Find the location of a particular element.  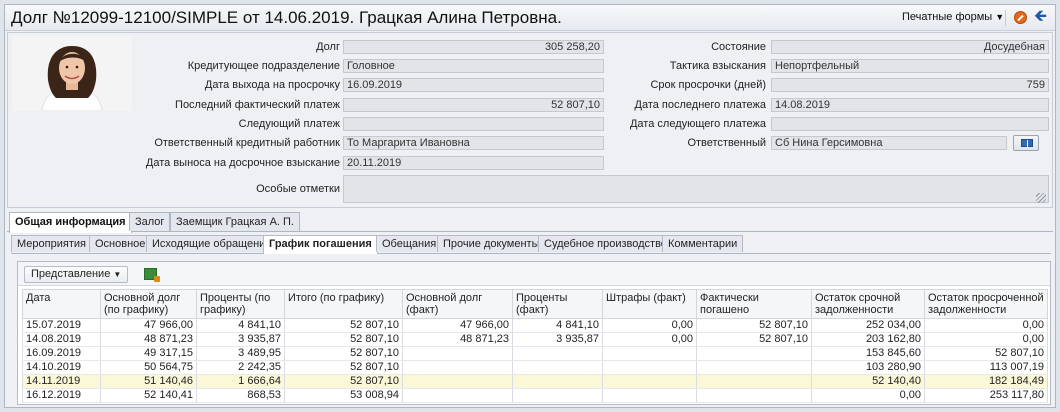

tab-borrower: Заемщик Грацкая А. П. is located at coordinates (235, 221).